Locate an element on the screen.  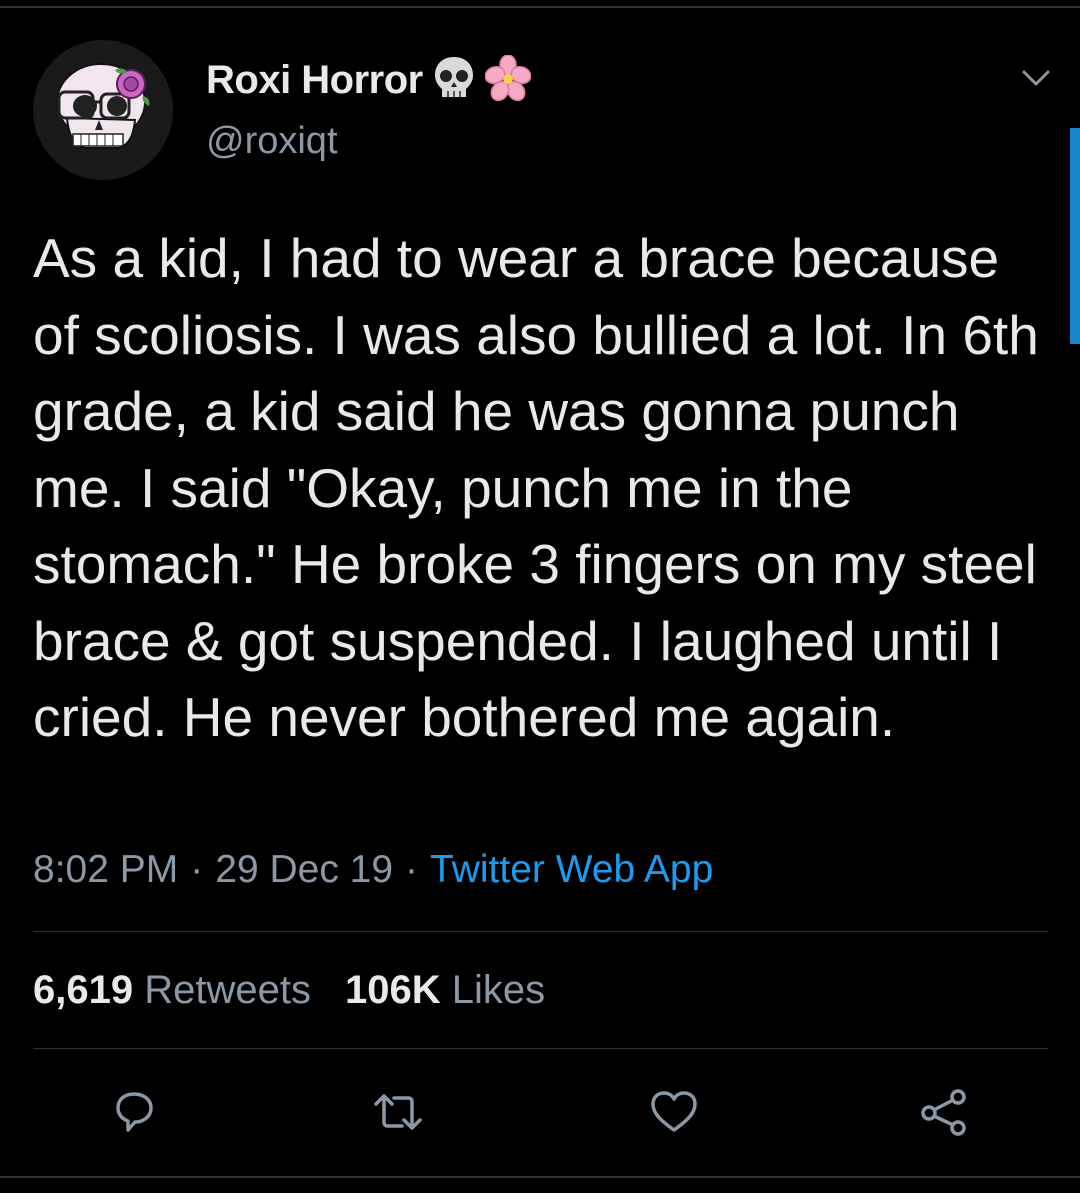
chevron-down-icon is located at coordinates (1036, 78).